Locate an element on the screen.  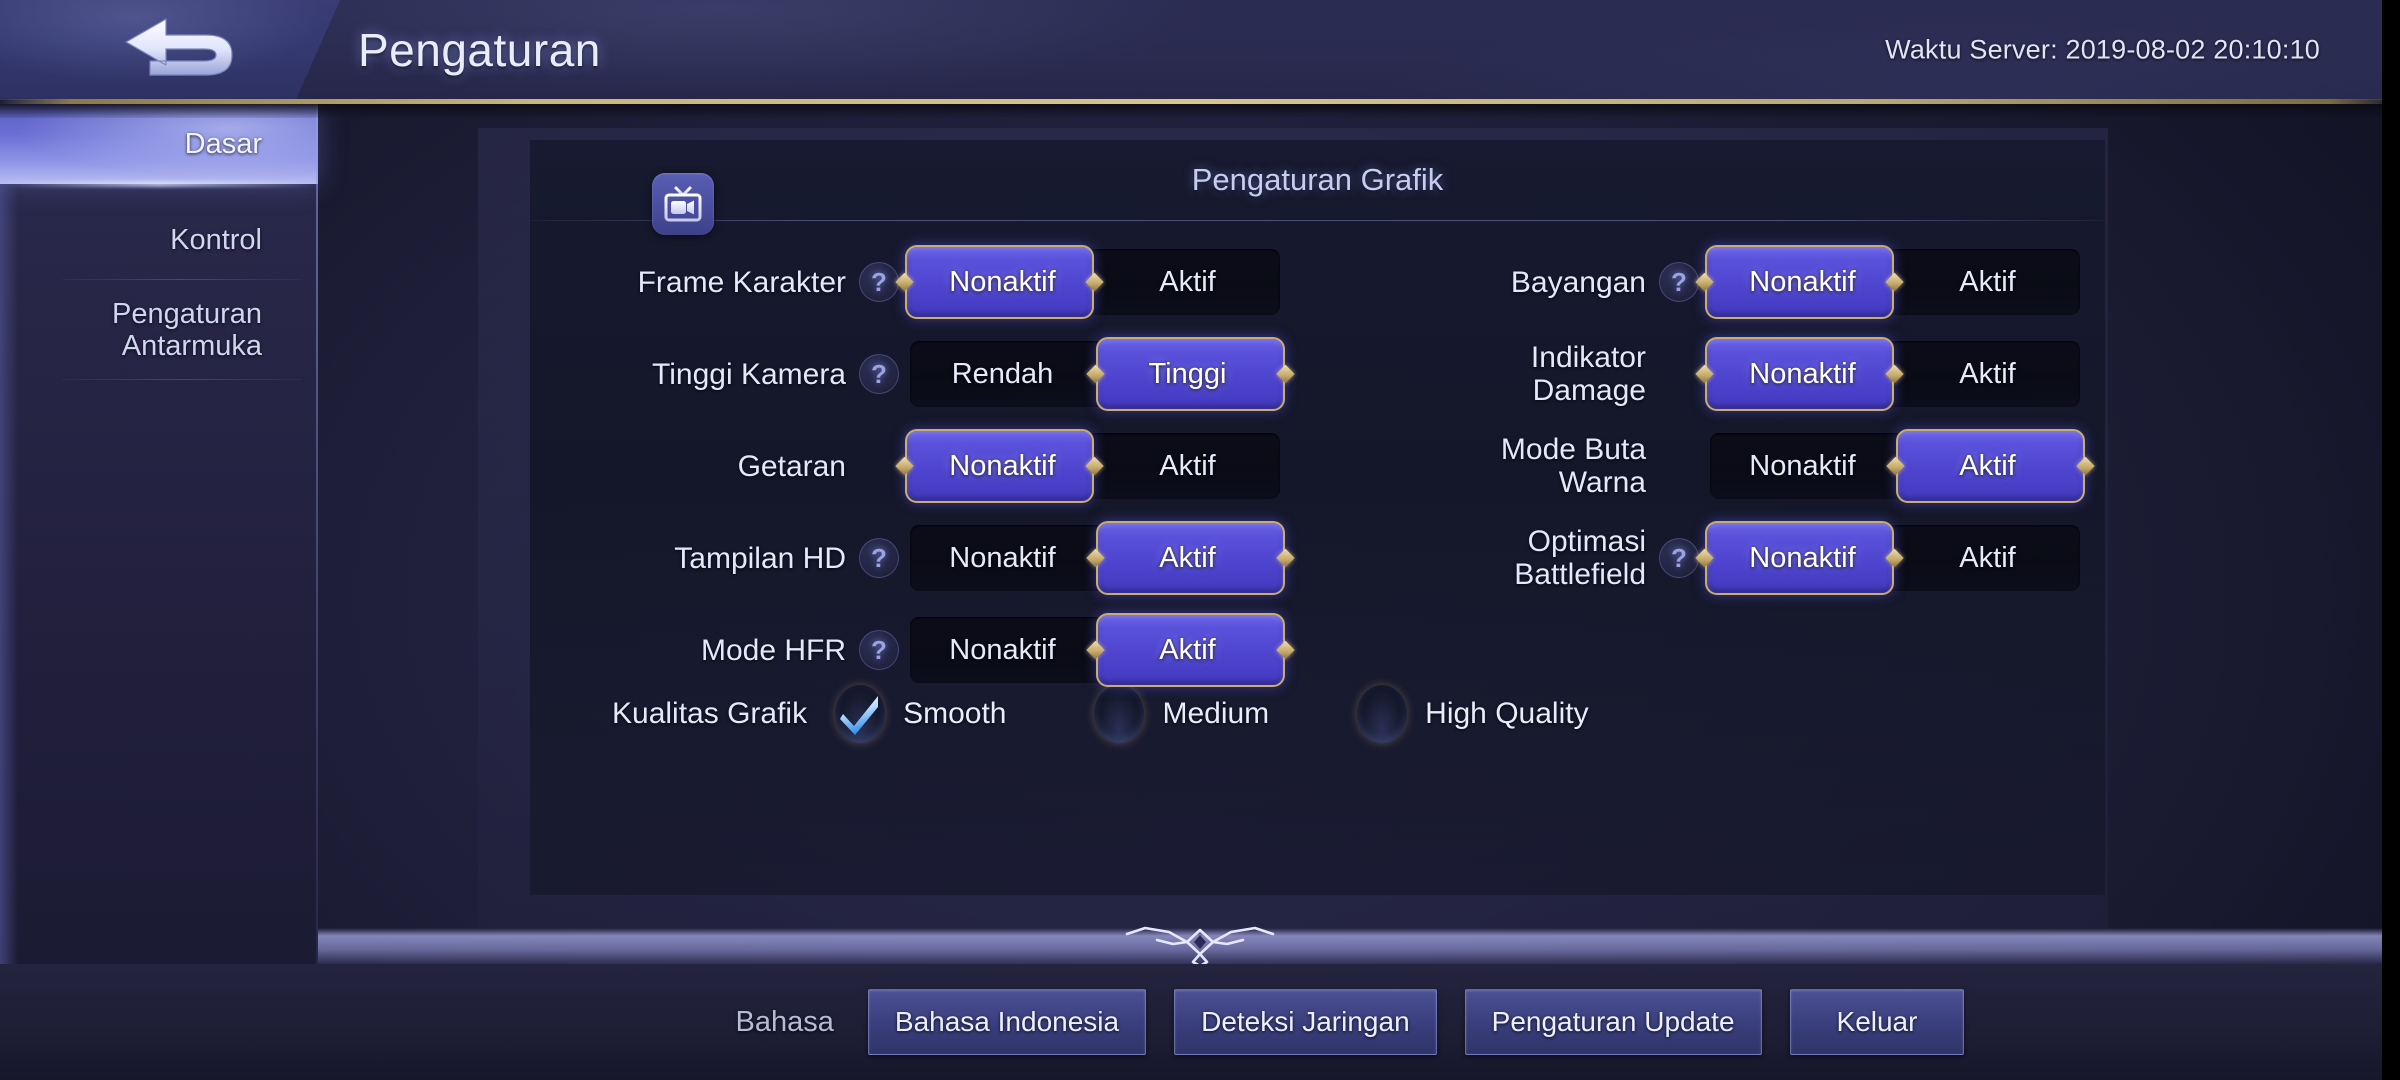
toggle-optimasi-battlefield: Nonaktif Aktif is located at coordinates (1892, 558).